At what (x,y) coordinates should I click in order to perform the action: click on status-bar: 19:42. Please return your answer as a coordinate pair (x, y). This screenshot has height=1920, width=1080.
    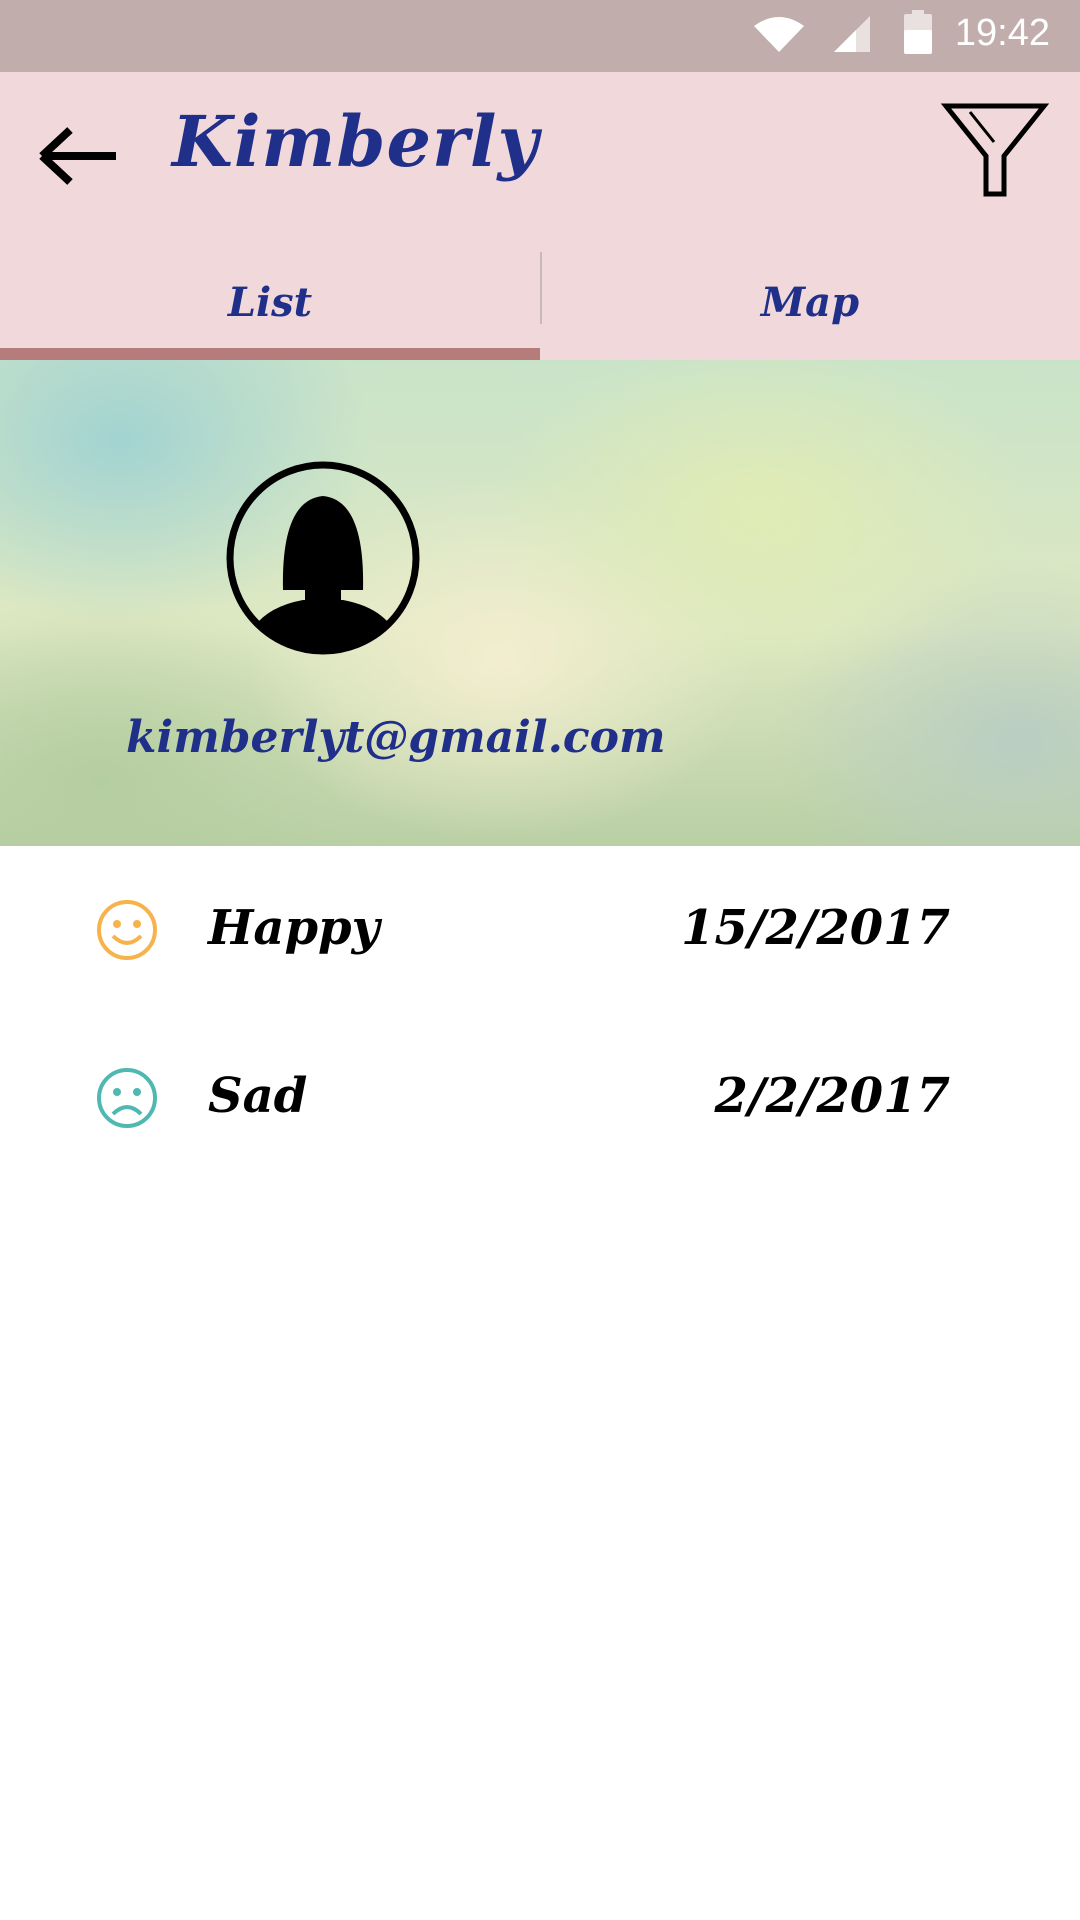
    Looking at the image, I should click on (540, 36).